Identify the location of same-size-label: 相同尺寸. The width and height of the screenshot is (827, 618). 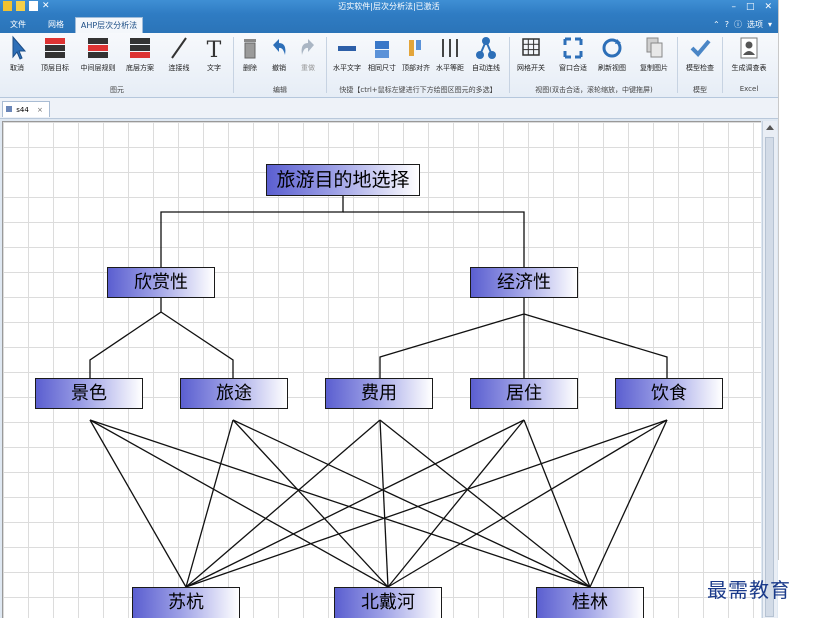
(382, 68).